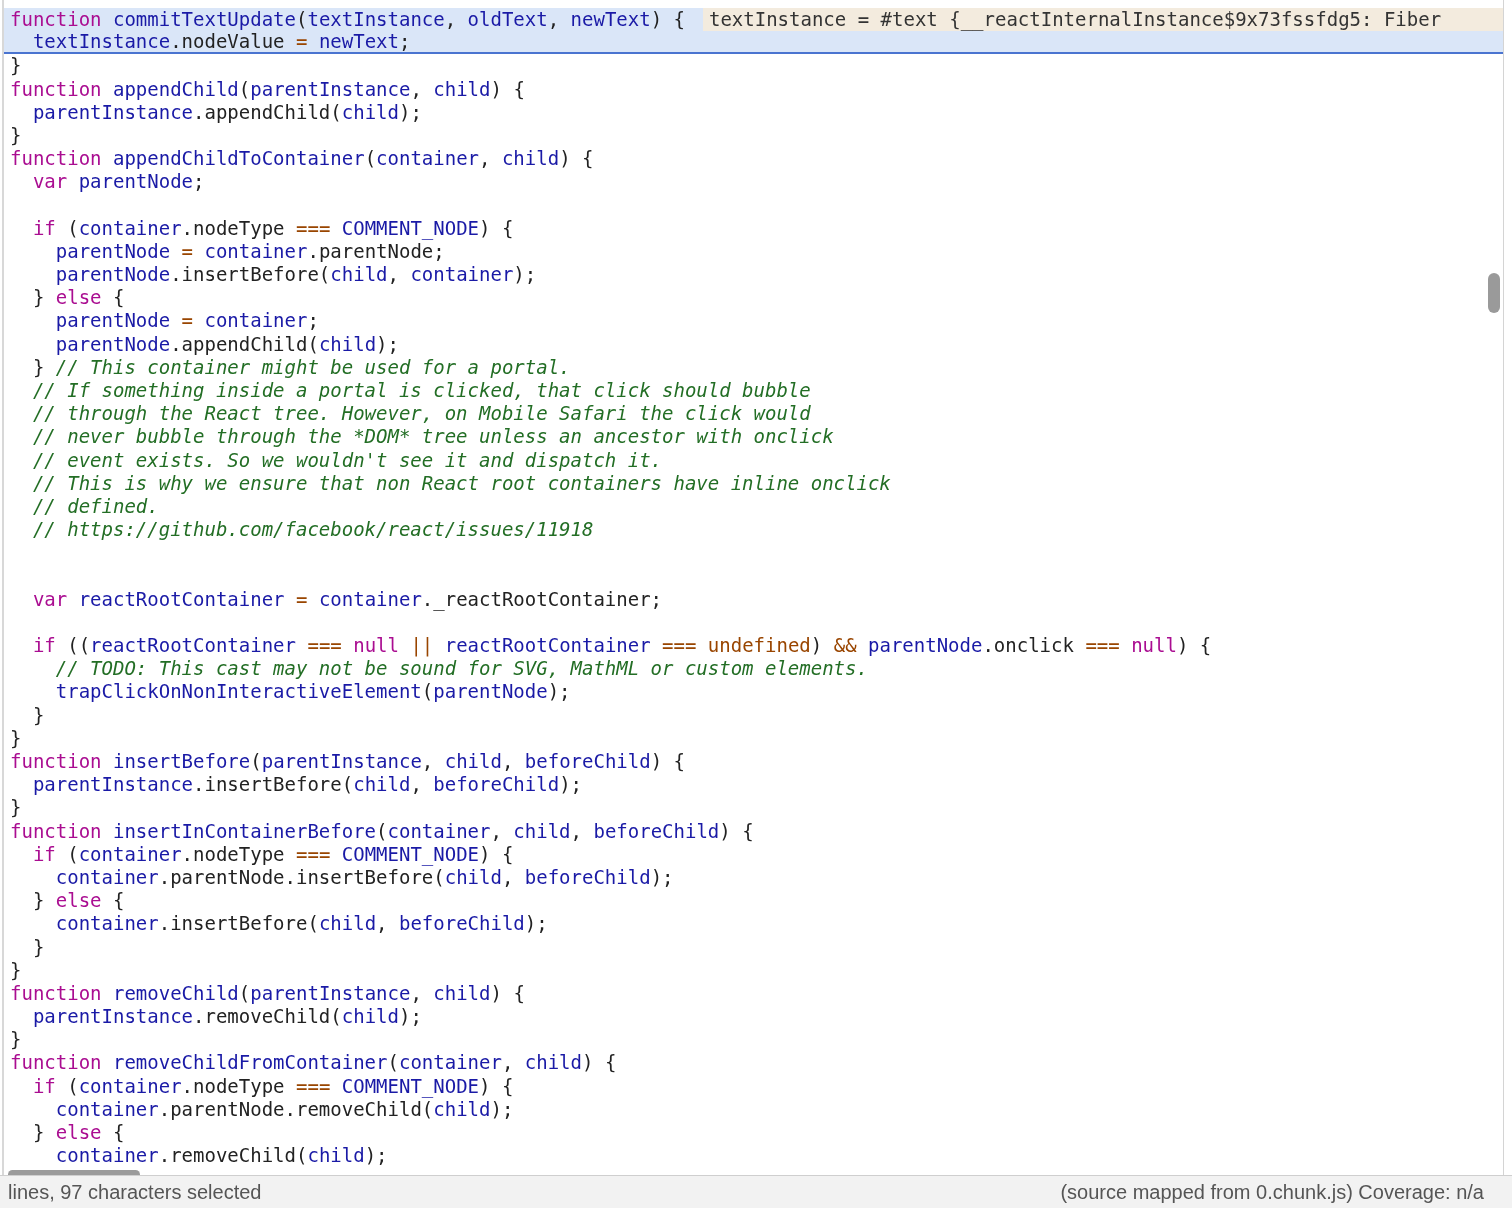 The width and height of the screenshot is (1512, 1208). Describe the element at coordinates (432, 437) in the screenshot. I see `code-line: // never bubble through the *DOM* tree unless an ancestor with onclick` at that location.